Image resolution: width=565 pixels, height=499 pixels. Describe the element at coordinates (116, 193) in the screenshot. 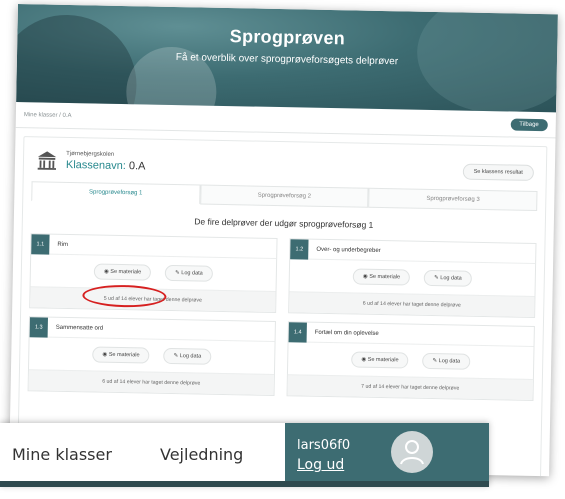

I see `tab-attempt-1: Sprogprøveforsøg 1` at that location.